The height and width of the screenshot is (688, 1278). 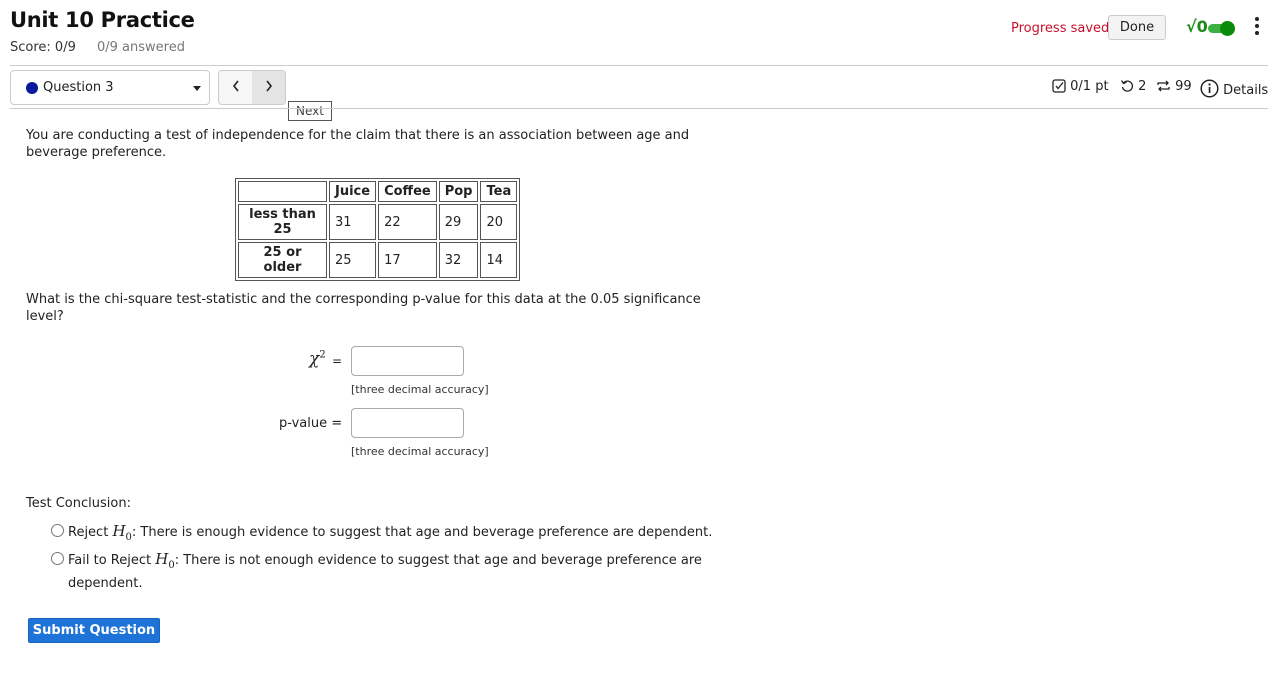 What do you see at coordinates (337, 361) in the screenshot?
I see `chi-equals: =` at bounding box center [337, 361].